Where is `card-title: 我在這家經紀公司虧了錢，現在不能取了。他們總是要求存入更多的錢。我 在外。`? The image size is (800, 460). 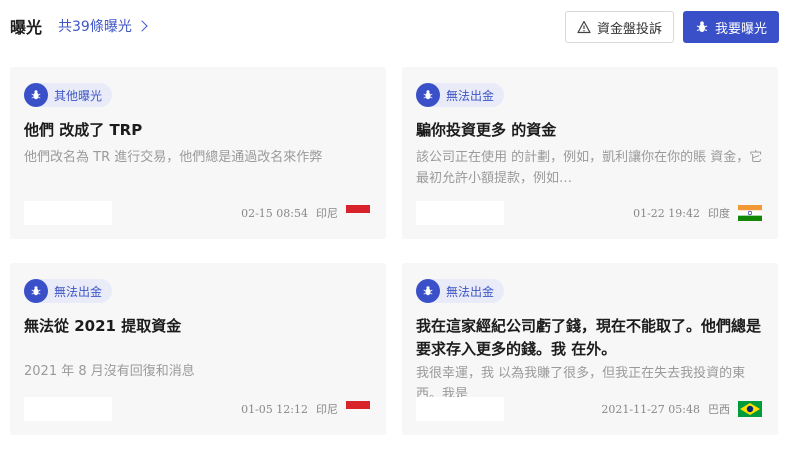 card-title: 我在這家經紀公司虧了錢，現在不能取了。他們總是要求存入更多的錢。我 在外。 is located at coordinates (589, 337).